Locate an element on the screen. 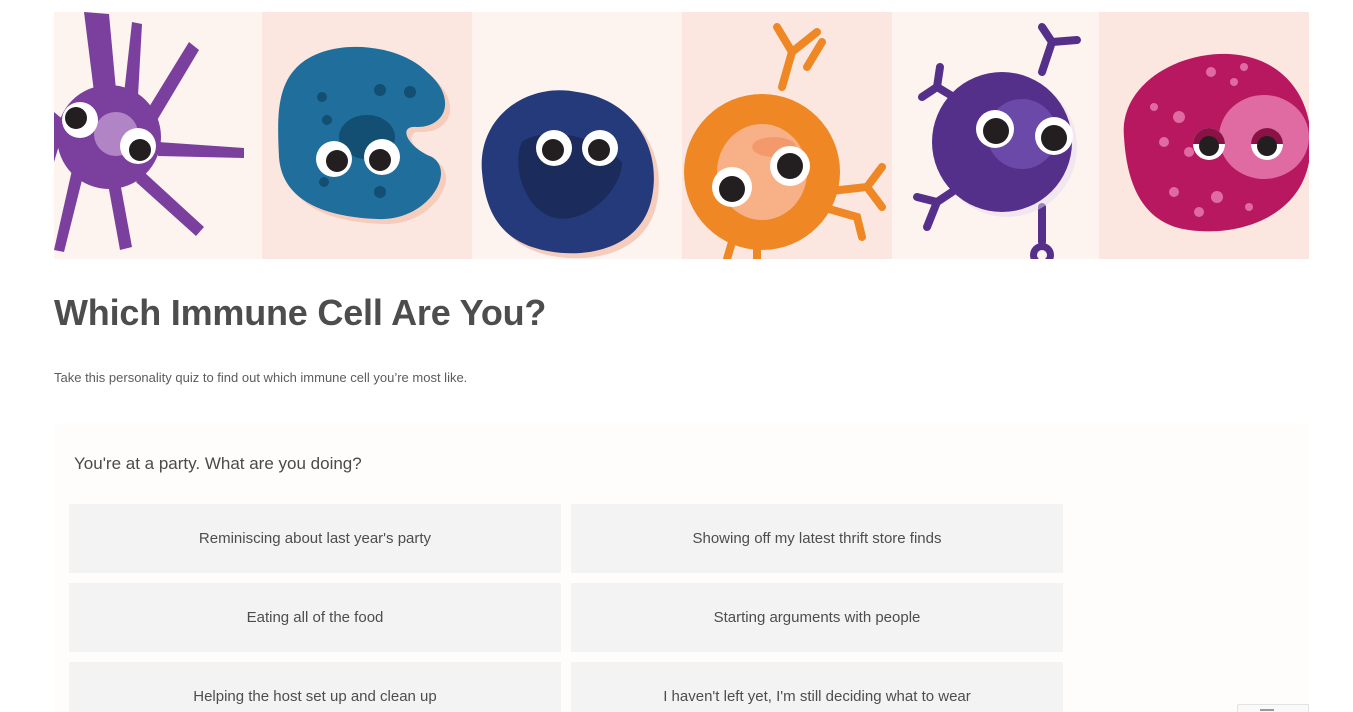 The image size is (1353, 712). banner-cell-indigo-receptors is located at coordinates (995, 135).